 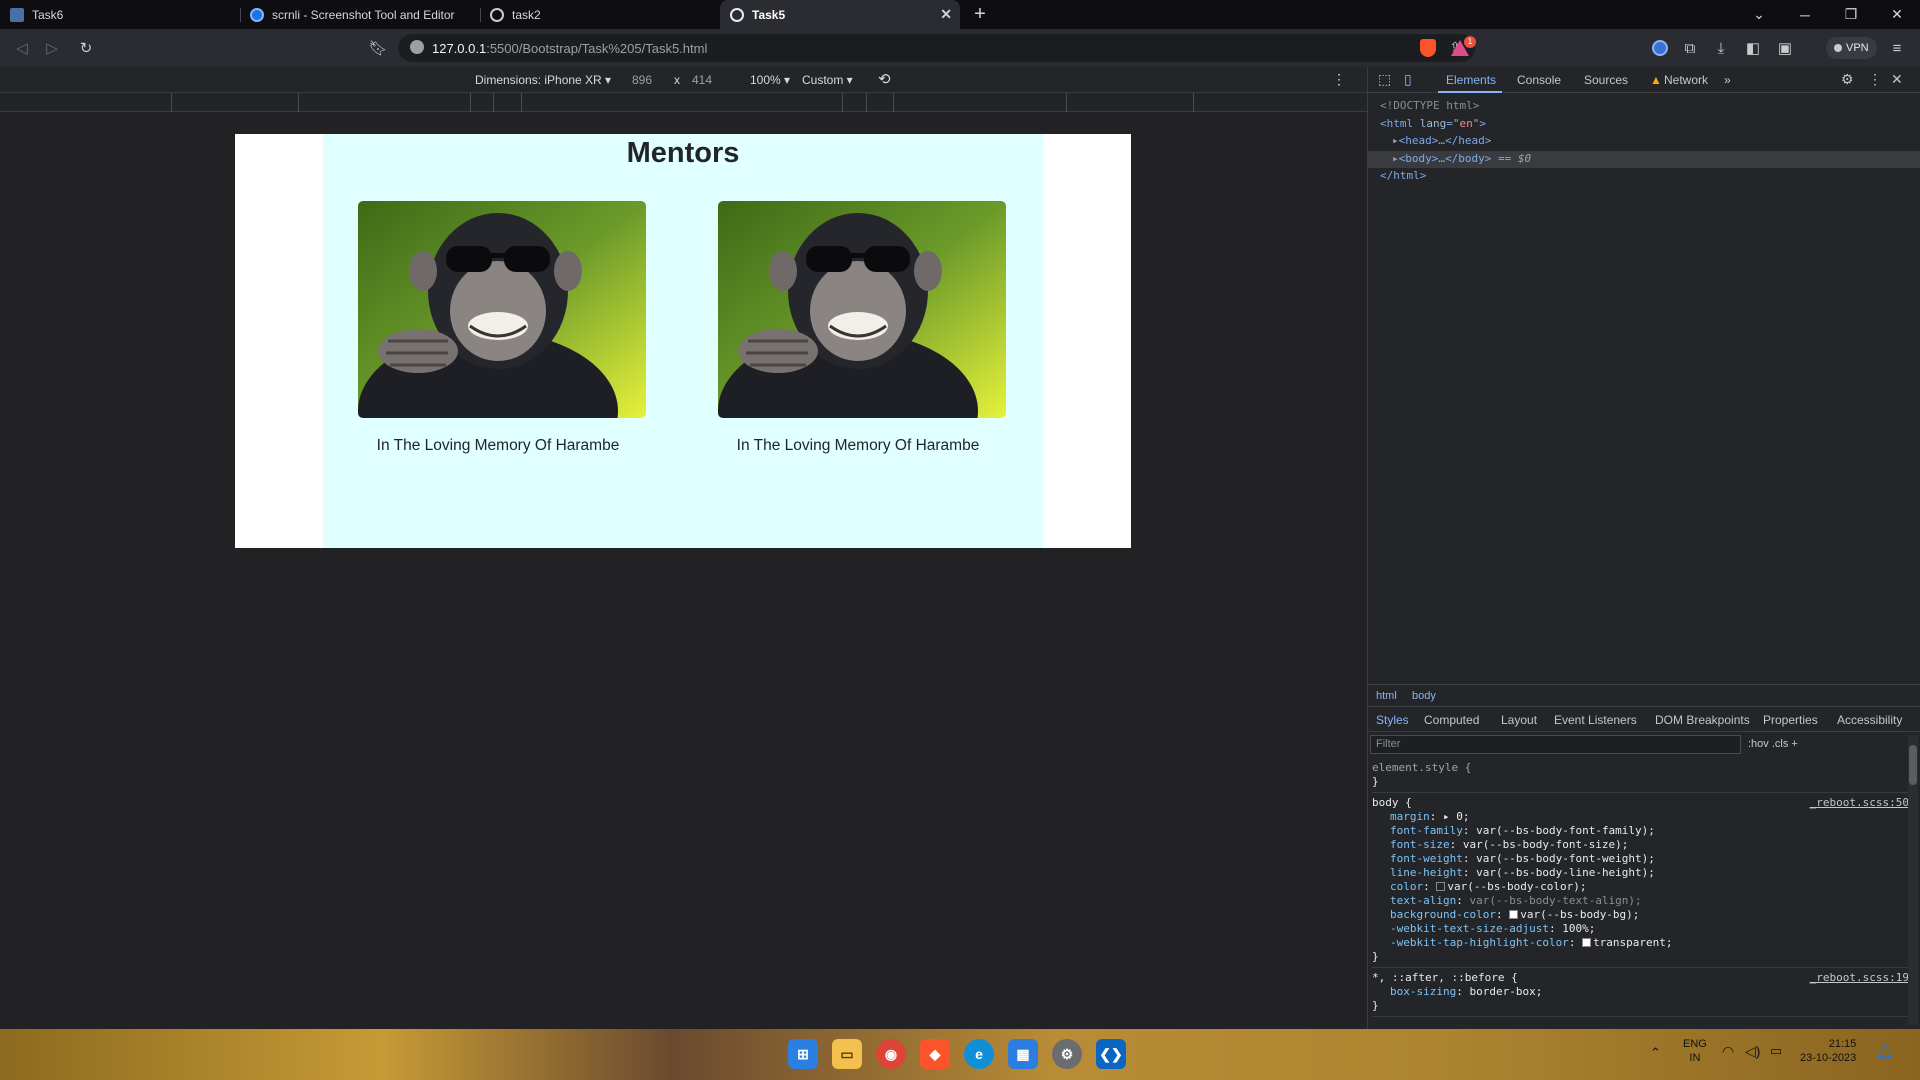 I want to click on tab-accessibility: Accessibility, so click(x=1869, y=720).